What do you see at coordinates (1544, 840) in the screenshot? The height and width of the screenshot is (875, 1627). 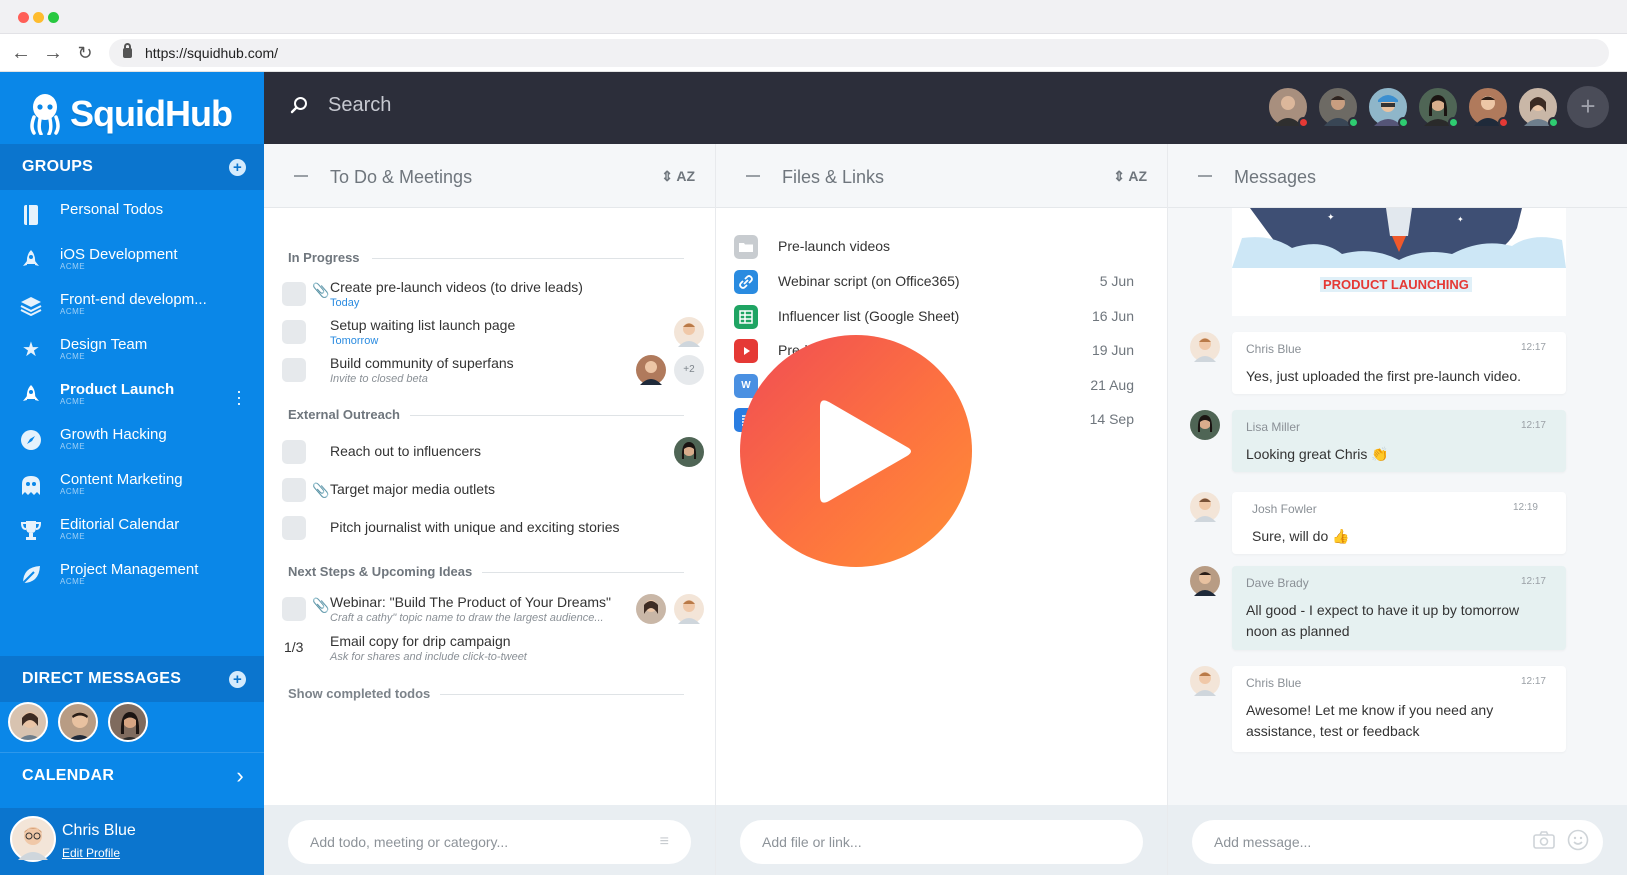 I see `camera-icon` at bounding box center [1544, 840].